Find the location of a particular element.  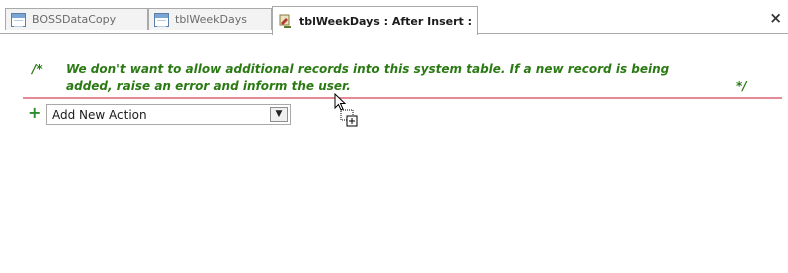

form-icon is located at coordinates (18, 19).